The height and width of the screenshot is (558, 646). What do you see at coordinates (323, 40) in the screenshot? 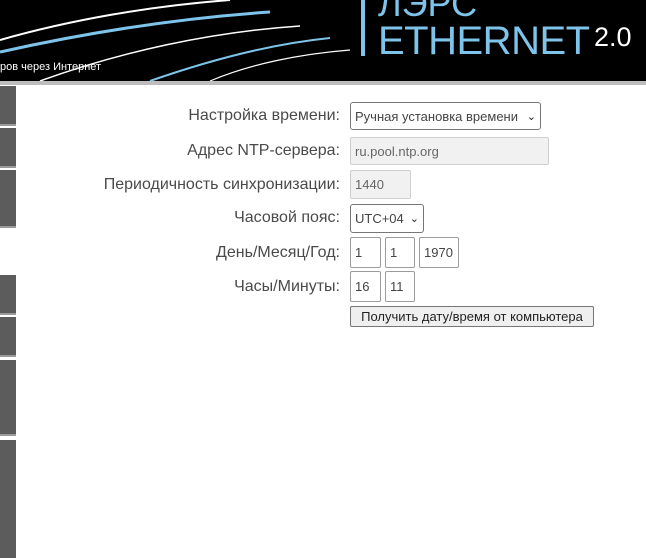
I see `header-banner: ров через Интернет ЛЭРС ETHERNET 2.0` at bounding box center [323, 40].